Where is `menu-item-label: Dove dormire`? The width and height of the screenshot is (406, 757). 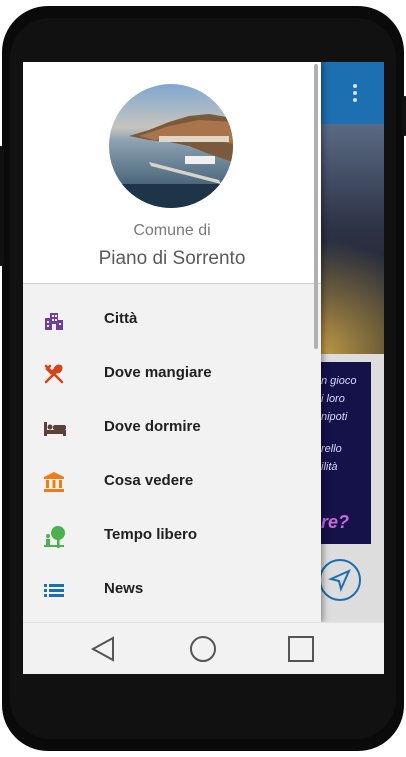
menu-item-label: Dove dormire is located at coordinates (152, 426).